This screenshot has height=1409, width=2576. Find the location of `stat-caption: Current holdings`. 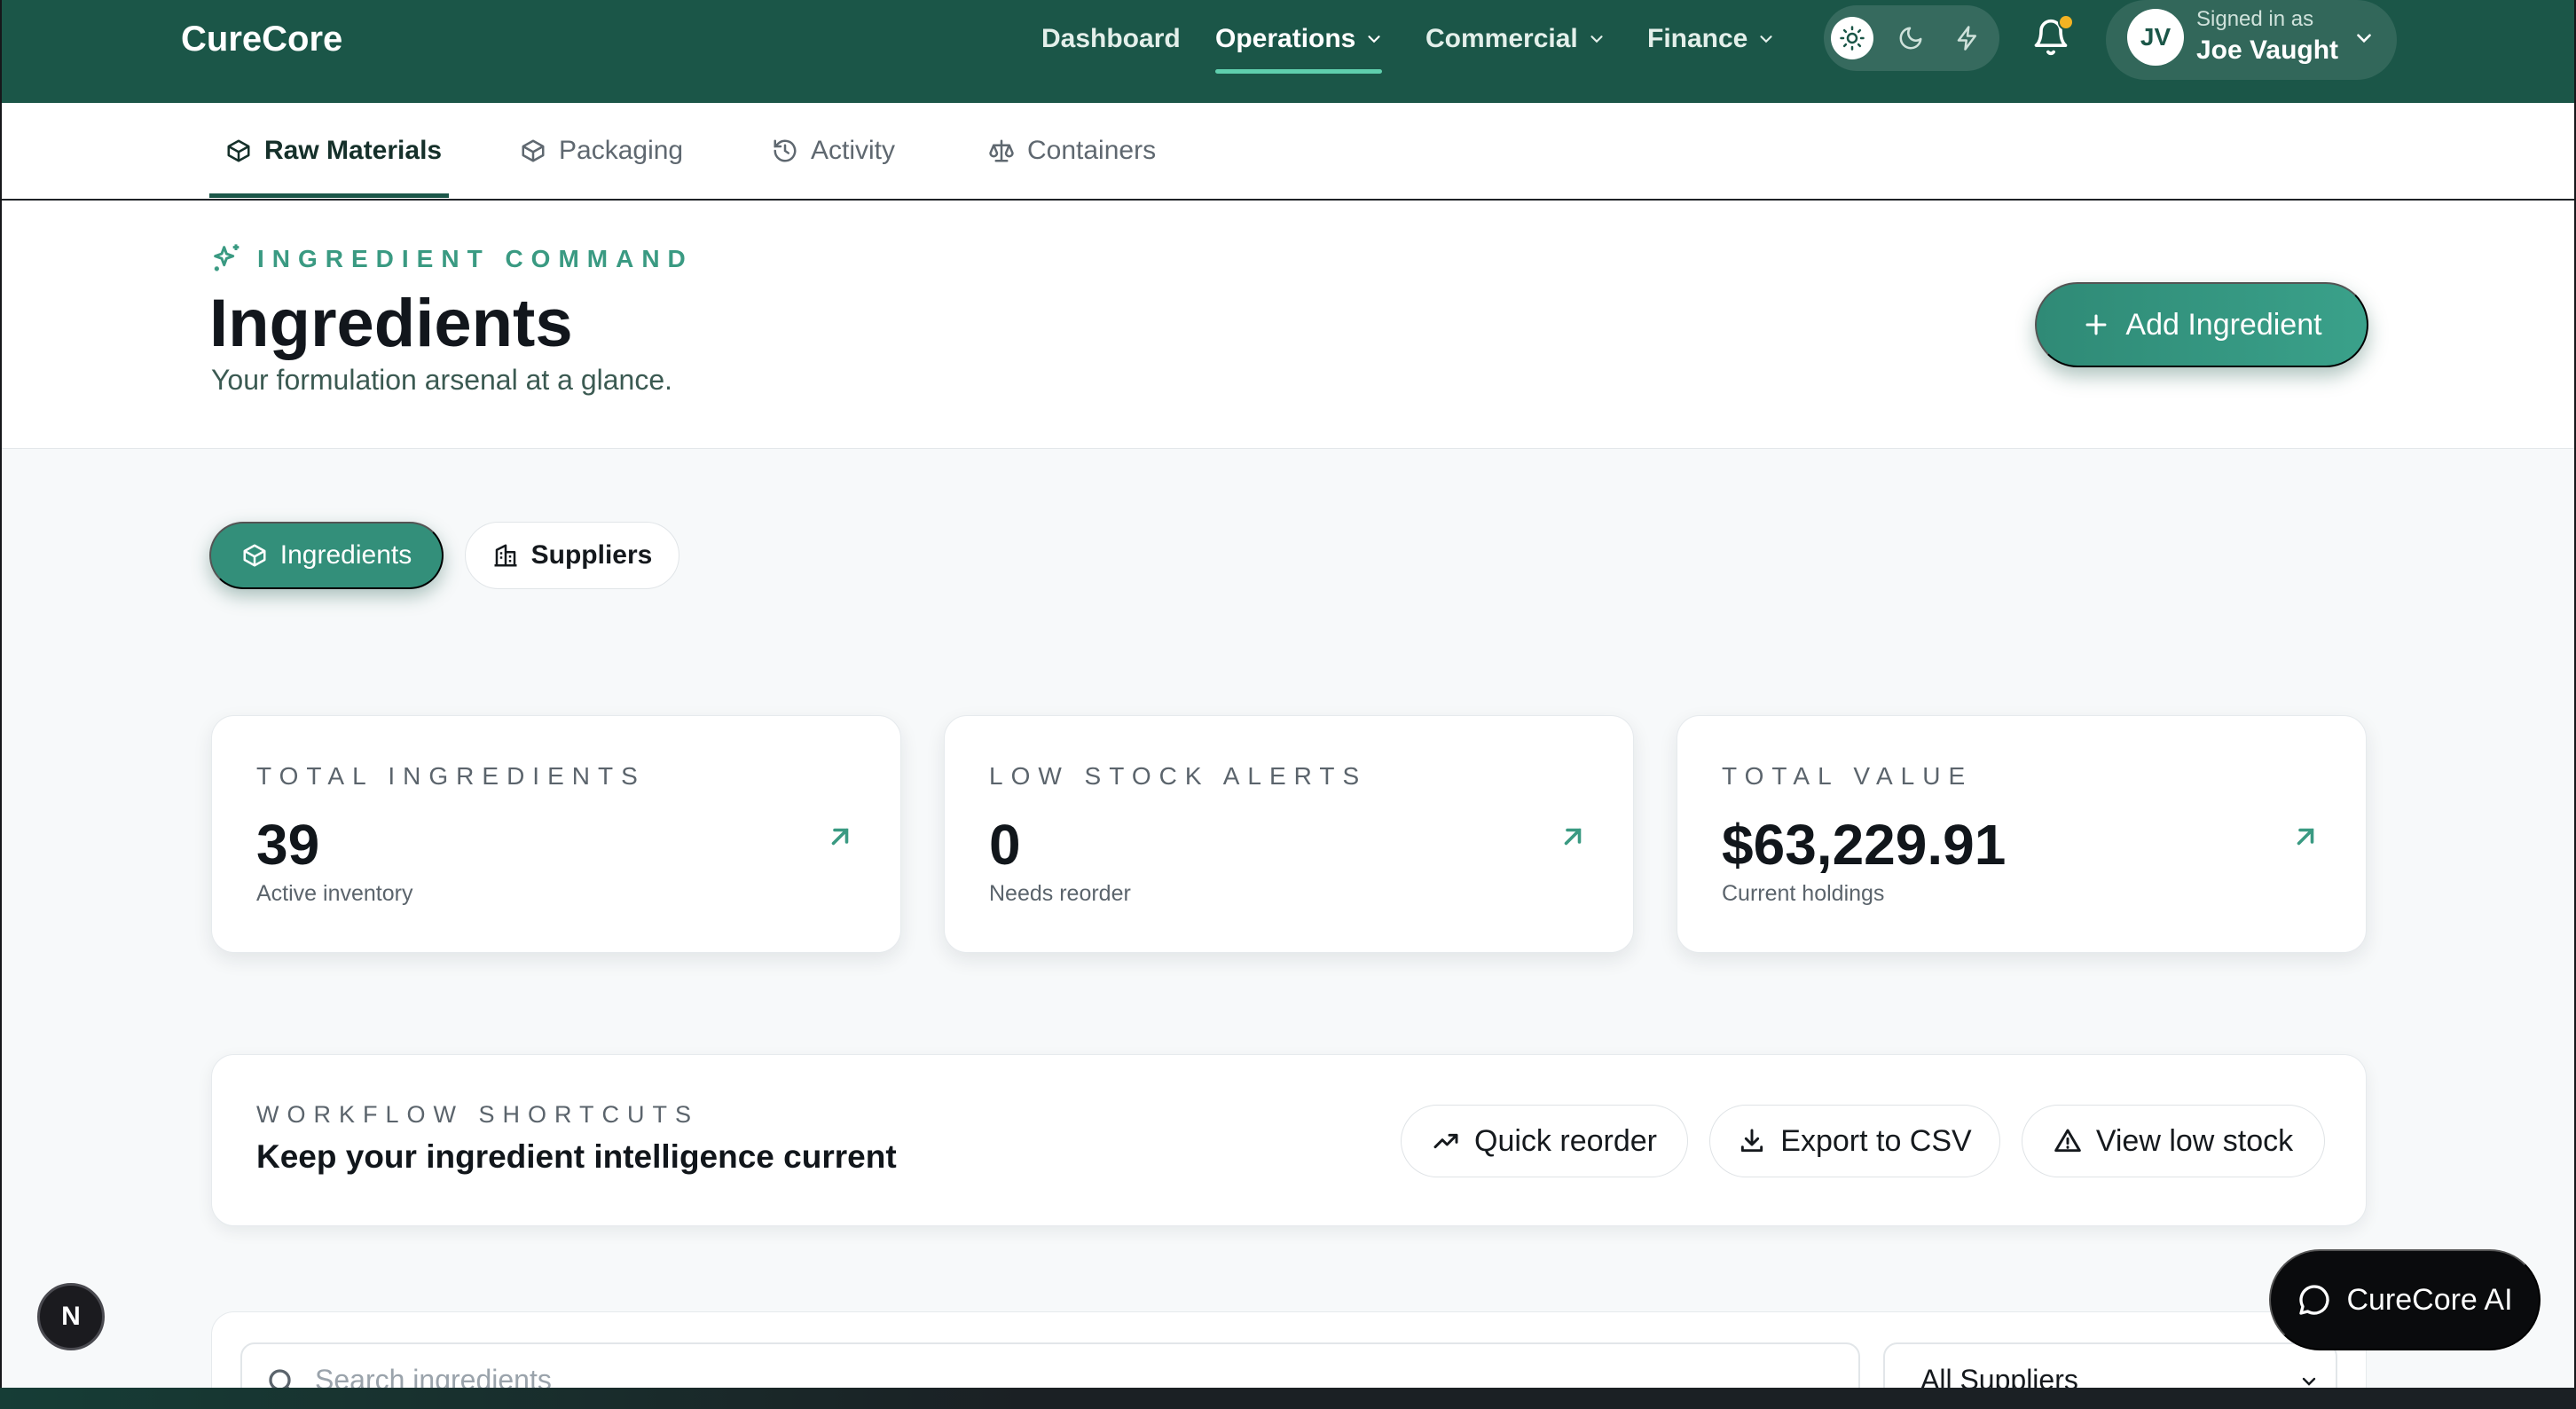

stat-caption: Current holdings is located at coordinates (1803, 894).